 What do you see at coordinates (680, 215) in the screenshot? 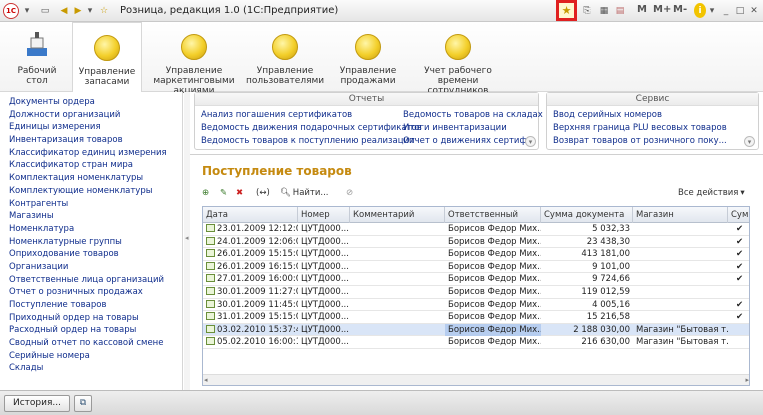
I see `column-header: Магазин` at bounding box center [680, 215].